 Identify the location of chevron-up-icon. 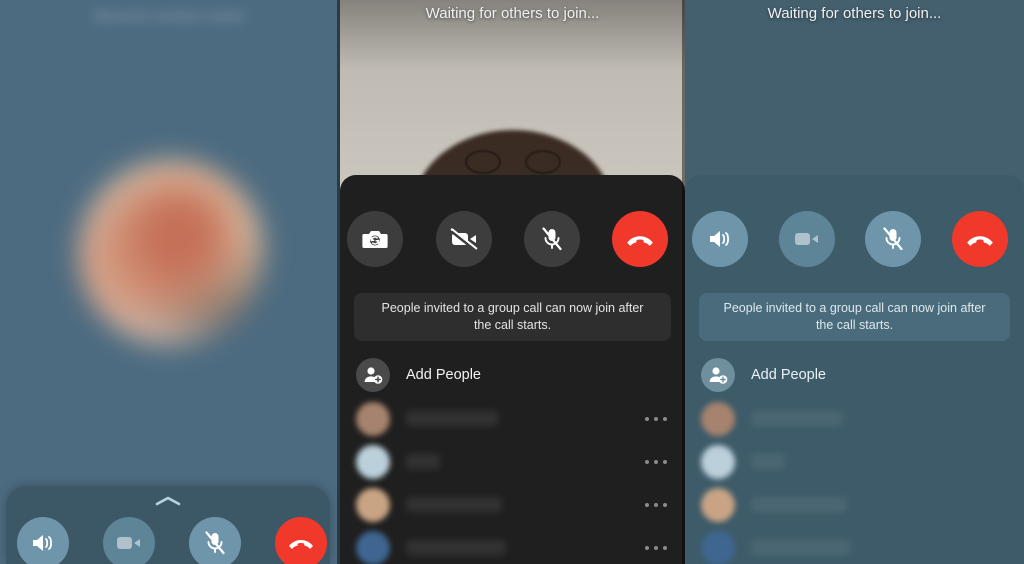
(168, 502).